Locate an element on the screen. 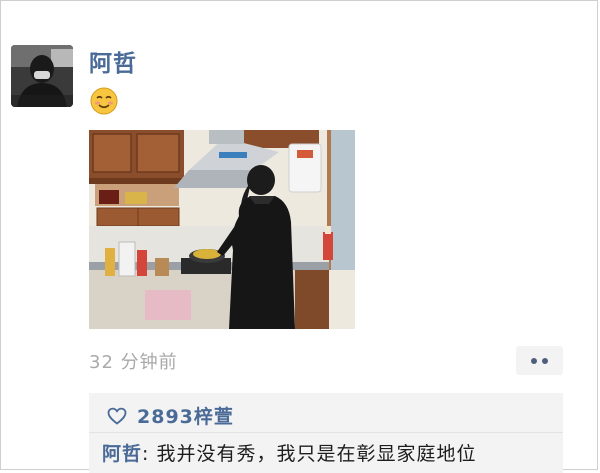 This screenshot has height=473, width=600. avatar-image is located at coordinates (42, 76).